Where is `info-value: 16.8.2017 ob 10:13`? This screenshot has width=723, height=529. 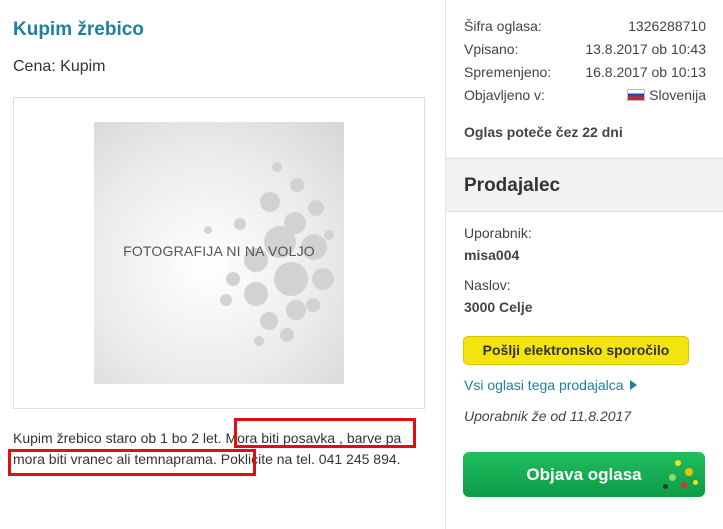
info-value: 16.8.2017 ob 10:13 is located at coordinates (645, 72).